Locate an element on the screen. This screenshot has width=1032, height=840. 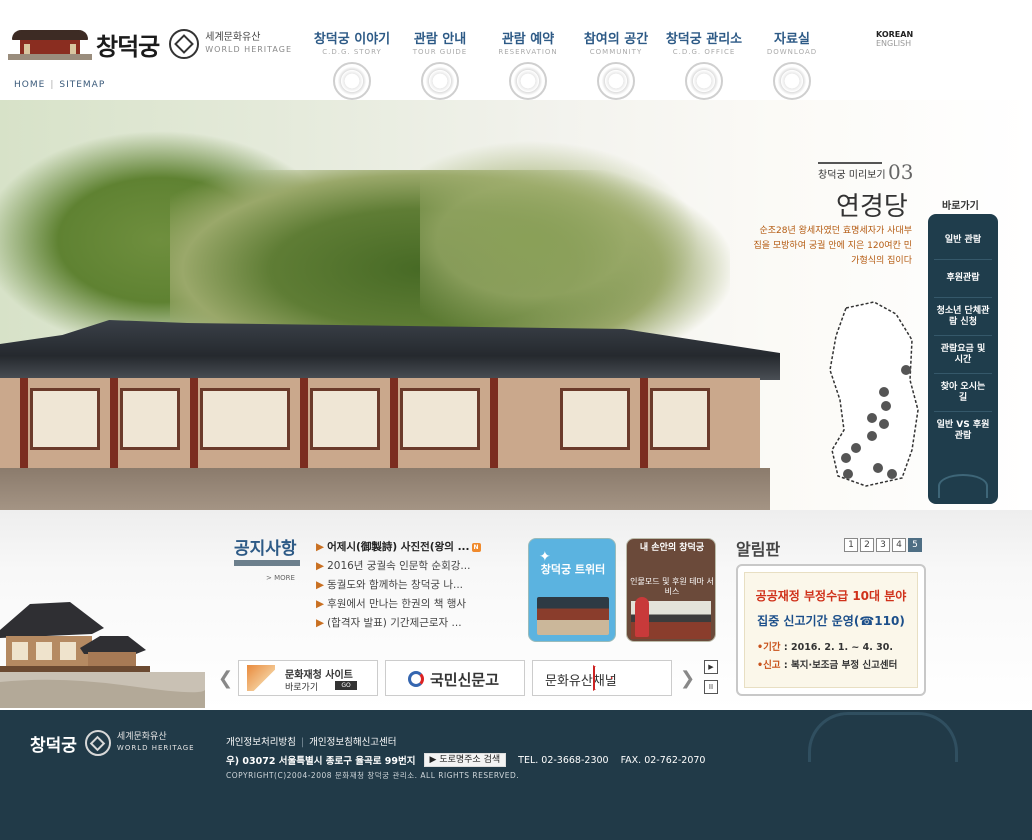
nav-community: 참여의 공간 COMMUNITY is located at coordinates (616, 64).